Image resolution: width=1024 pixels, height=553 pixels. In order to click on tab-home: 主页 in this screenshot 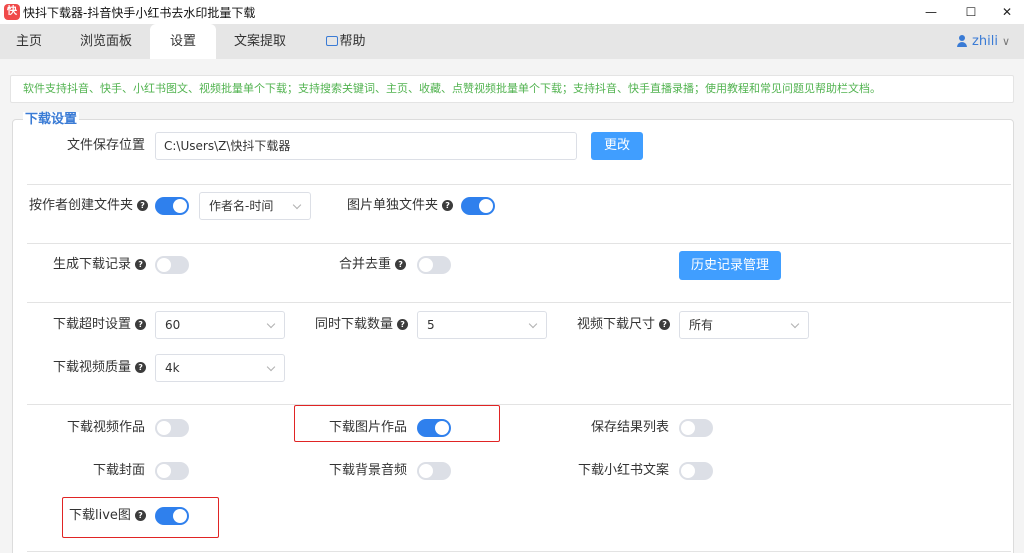, I will do `click(29, 41)`.